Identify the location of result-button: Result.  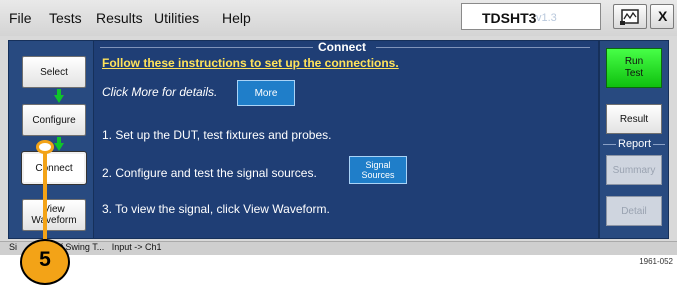
(634, 119).